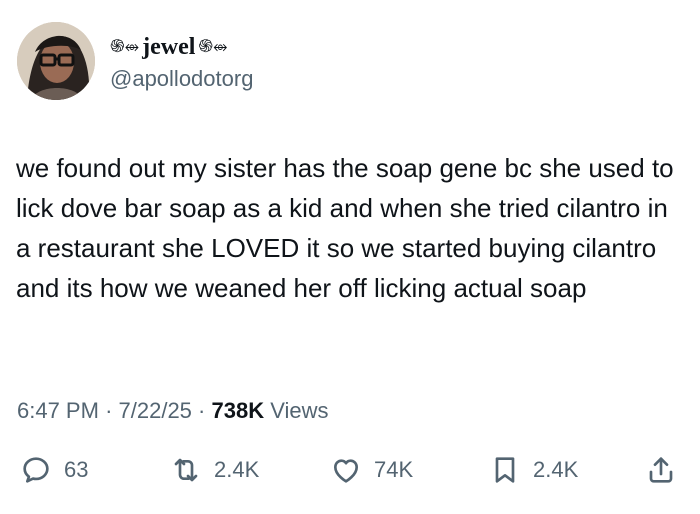 The height and width of the screenshot is (514, 700). What do you see at coordinates (371, 470) in the screenshot?
I see `like-button: 74K` at bounding box center [371, 470].